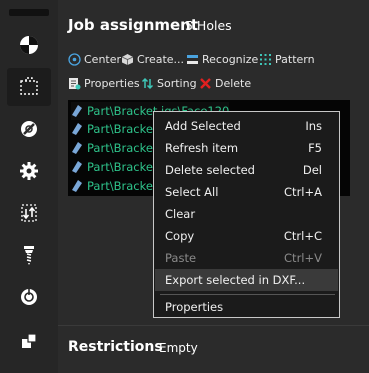 The image size is (369, 373). Describe the element at coordinates (103, 59) in the screenshot. I see `center-label: Center` at that location.